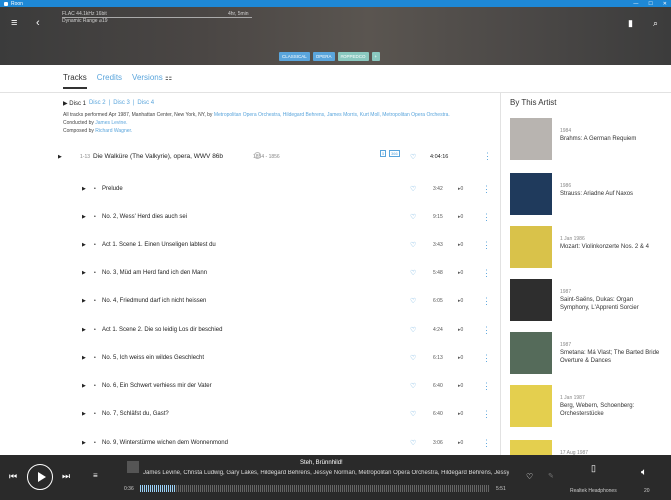 Image resolution: width=671 pixels, height=500 pixels. What do you see at coordinates (593, 468) in the screenshot?
I see `speaker-device-icon: ▯` at bounding box center [593, 468].